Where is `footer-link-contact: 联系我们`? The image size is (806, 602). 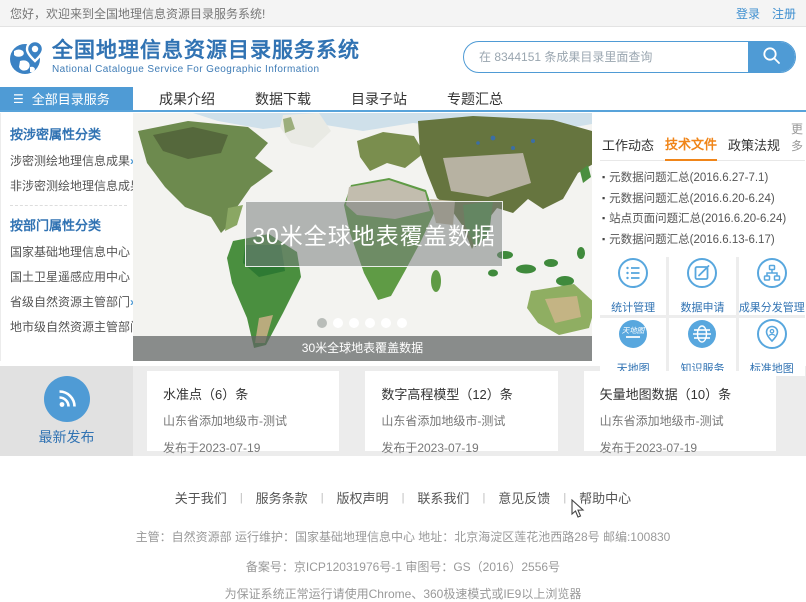 footer-link-contact: 联系我们 is located at coordinates (443, 497).